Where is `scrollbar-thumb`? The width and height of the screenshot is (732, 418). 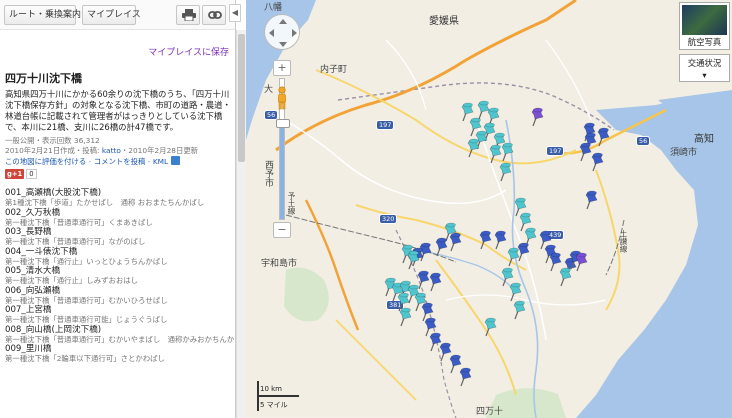
scrollbar-thumb is located at coordinates (241, 98).